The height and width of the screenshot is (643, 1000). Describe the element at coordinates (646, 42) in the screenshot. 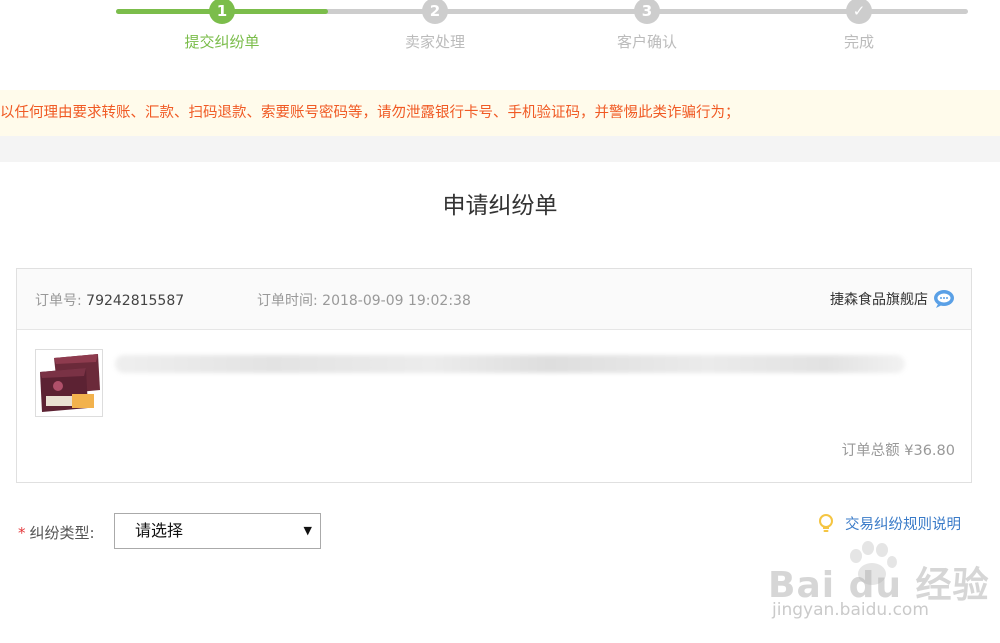

I see `step-label: 客户确认` at that location.